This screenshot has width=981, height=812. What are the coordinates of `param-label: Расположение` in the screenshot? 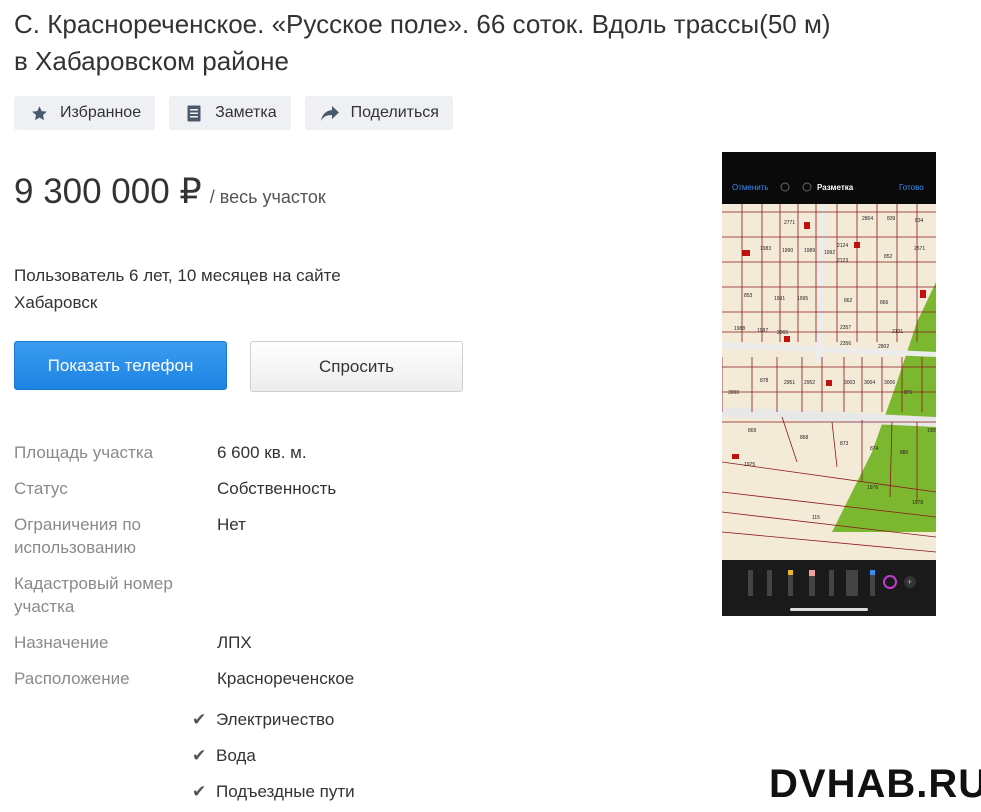 It's located at (72, 678).